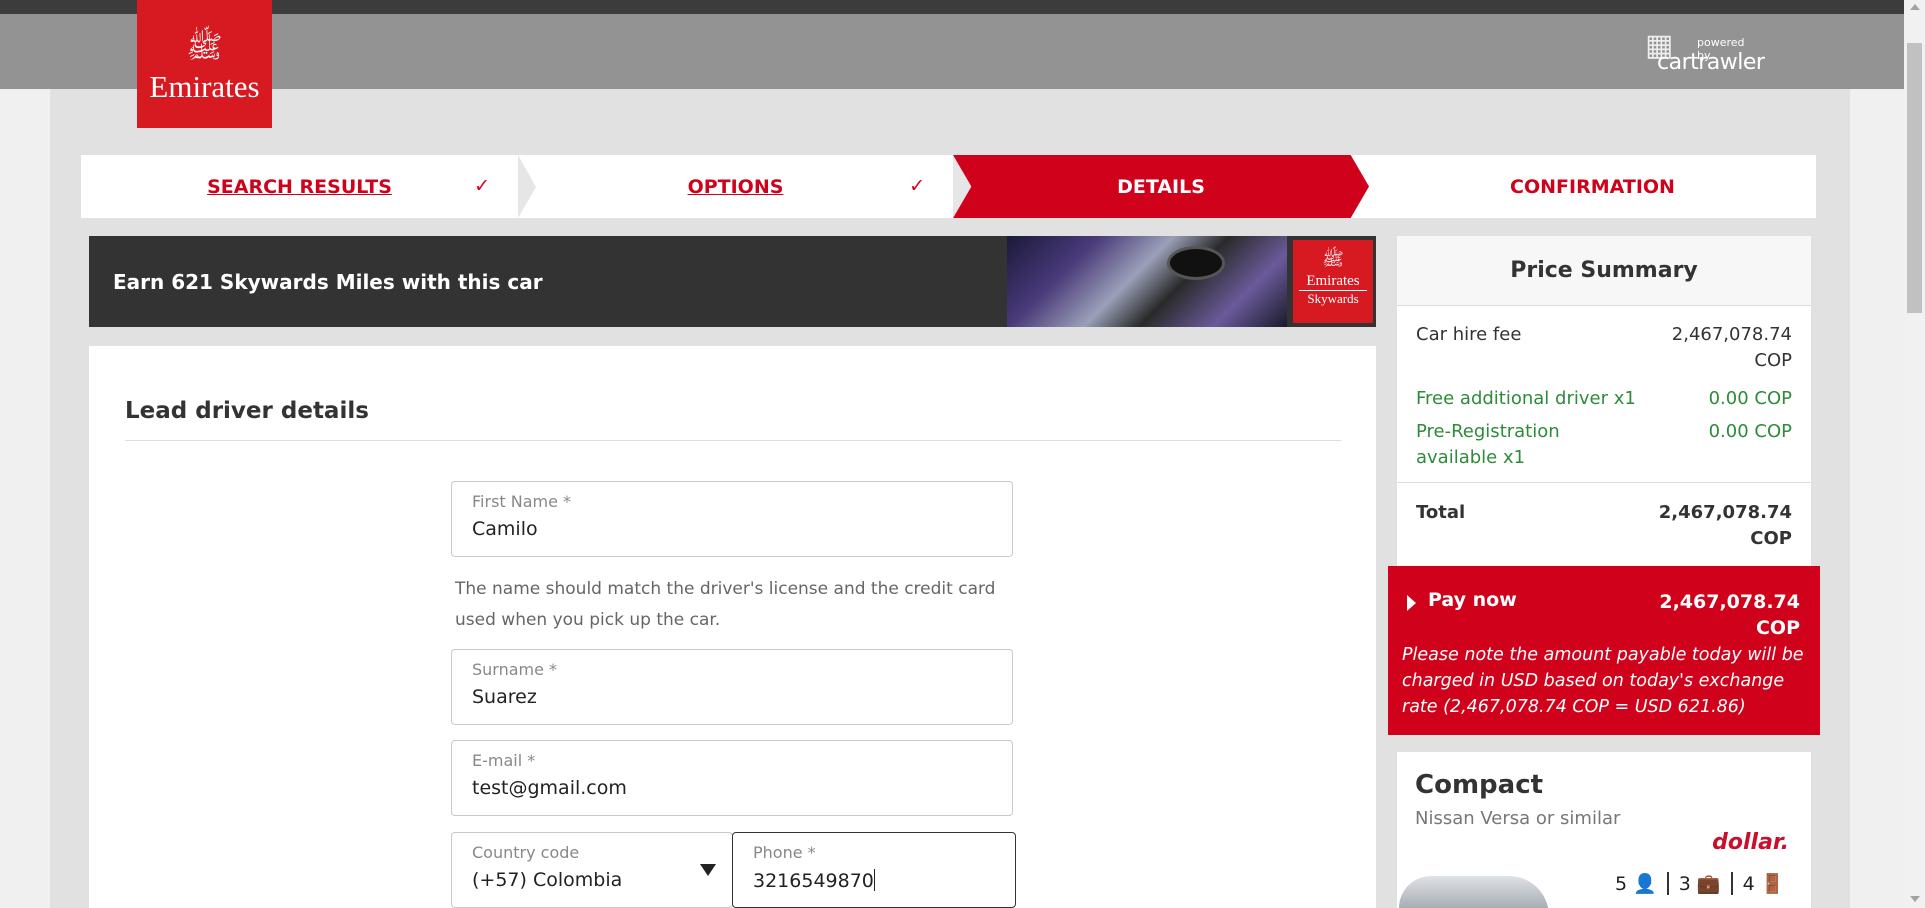  I want to click on skywards-logo-line1: Emirates, so click(1333, 281).